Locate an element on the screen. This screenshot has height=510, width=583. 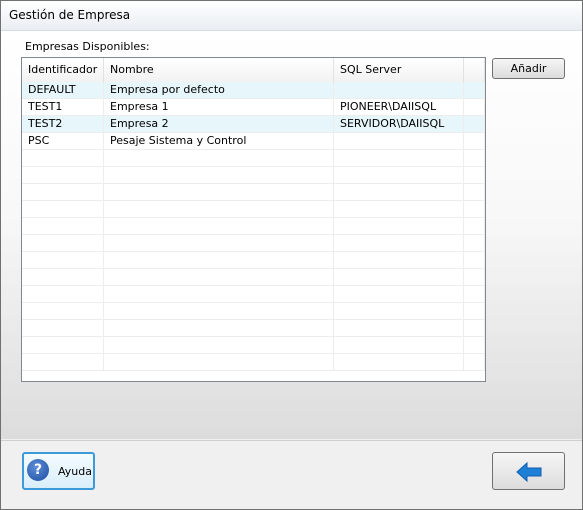
cell-nombre: Empresa 1 is located at coordinates (219, 107).